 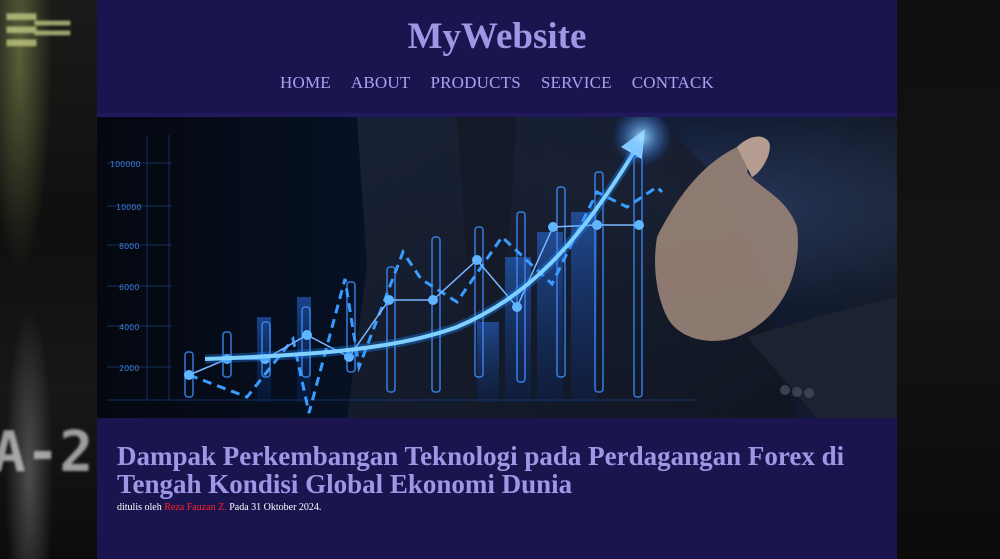 I want to click on author-name: Reza Fauzan Z., so click(x=195, y=507).